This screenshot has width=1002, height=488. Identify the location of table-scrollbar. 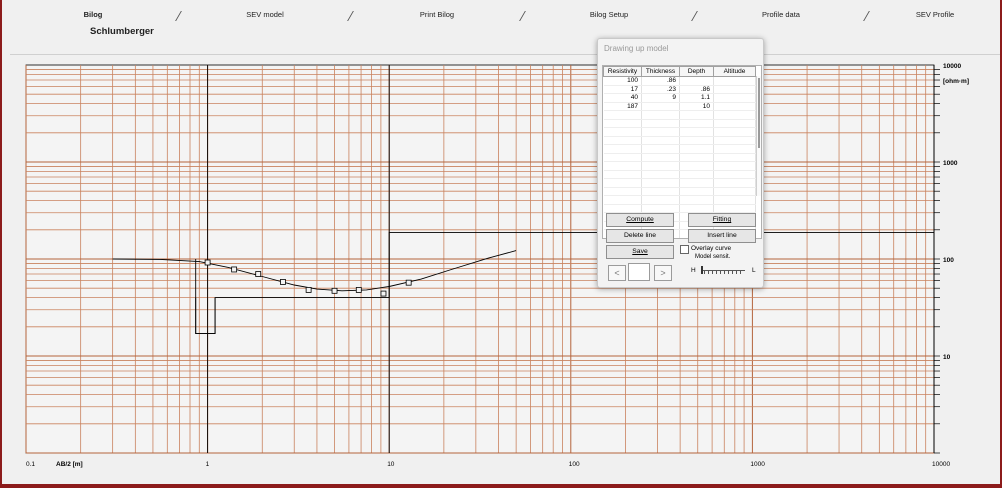
(758, 136).